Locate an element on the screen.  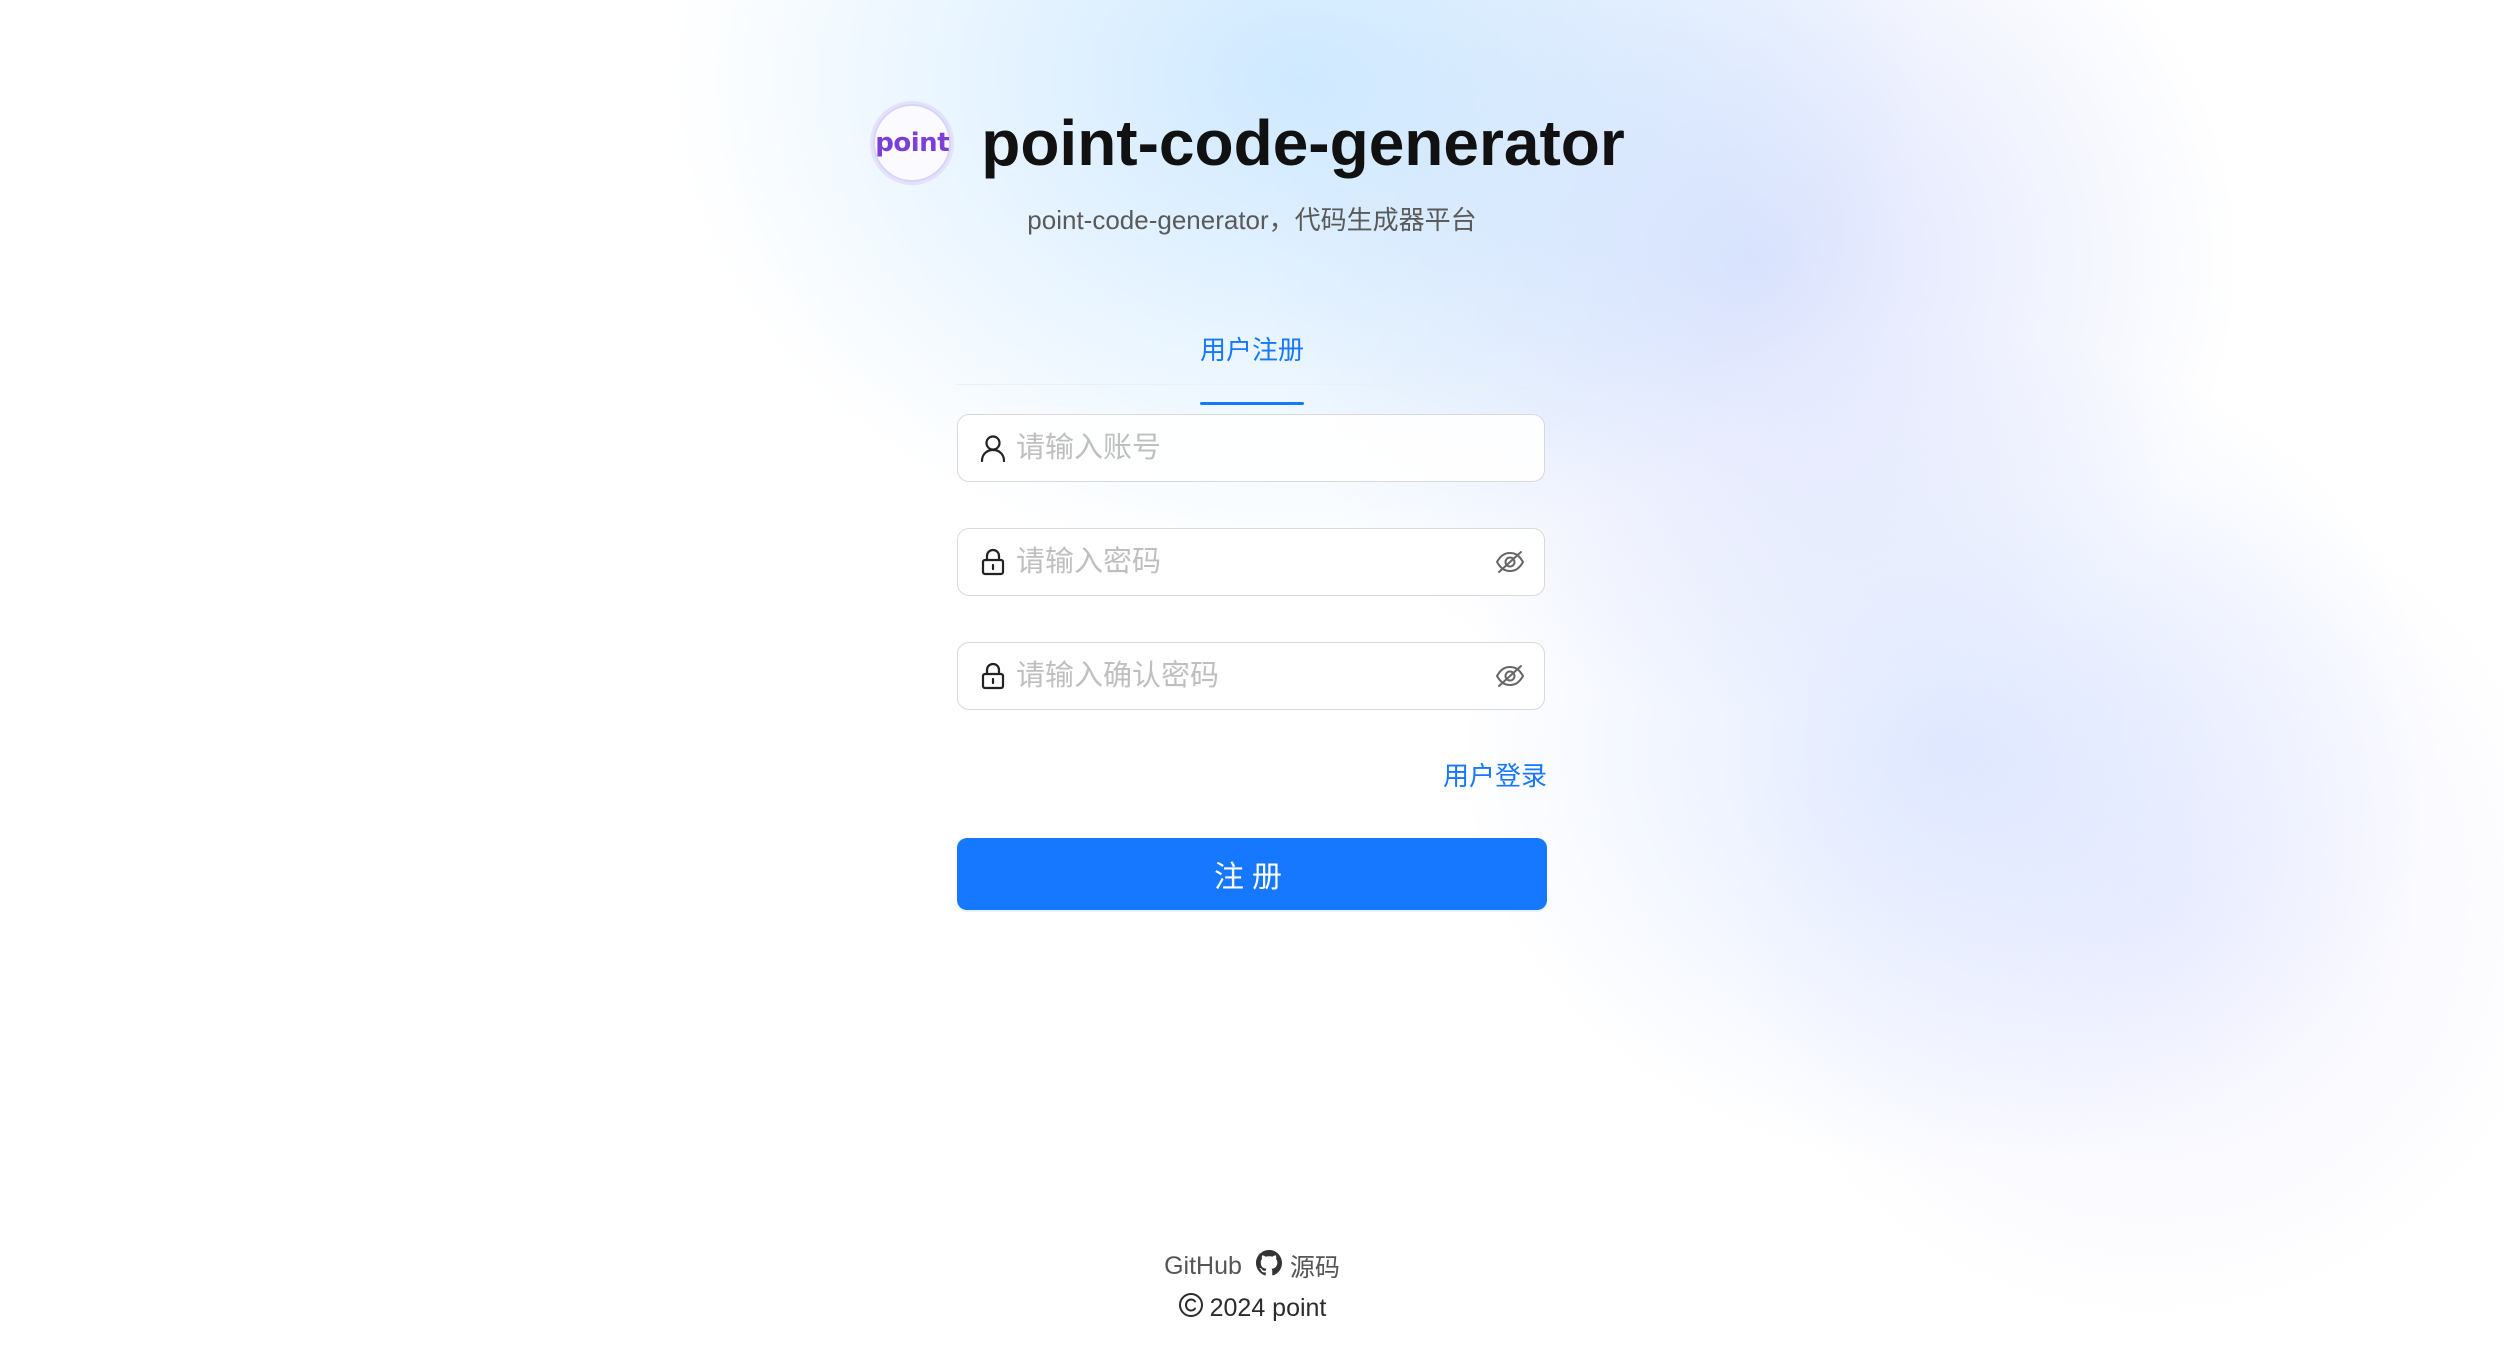
user-icon is located at coordinates (993, 448).